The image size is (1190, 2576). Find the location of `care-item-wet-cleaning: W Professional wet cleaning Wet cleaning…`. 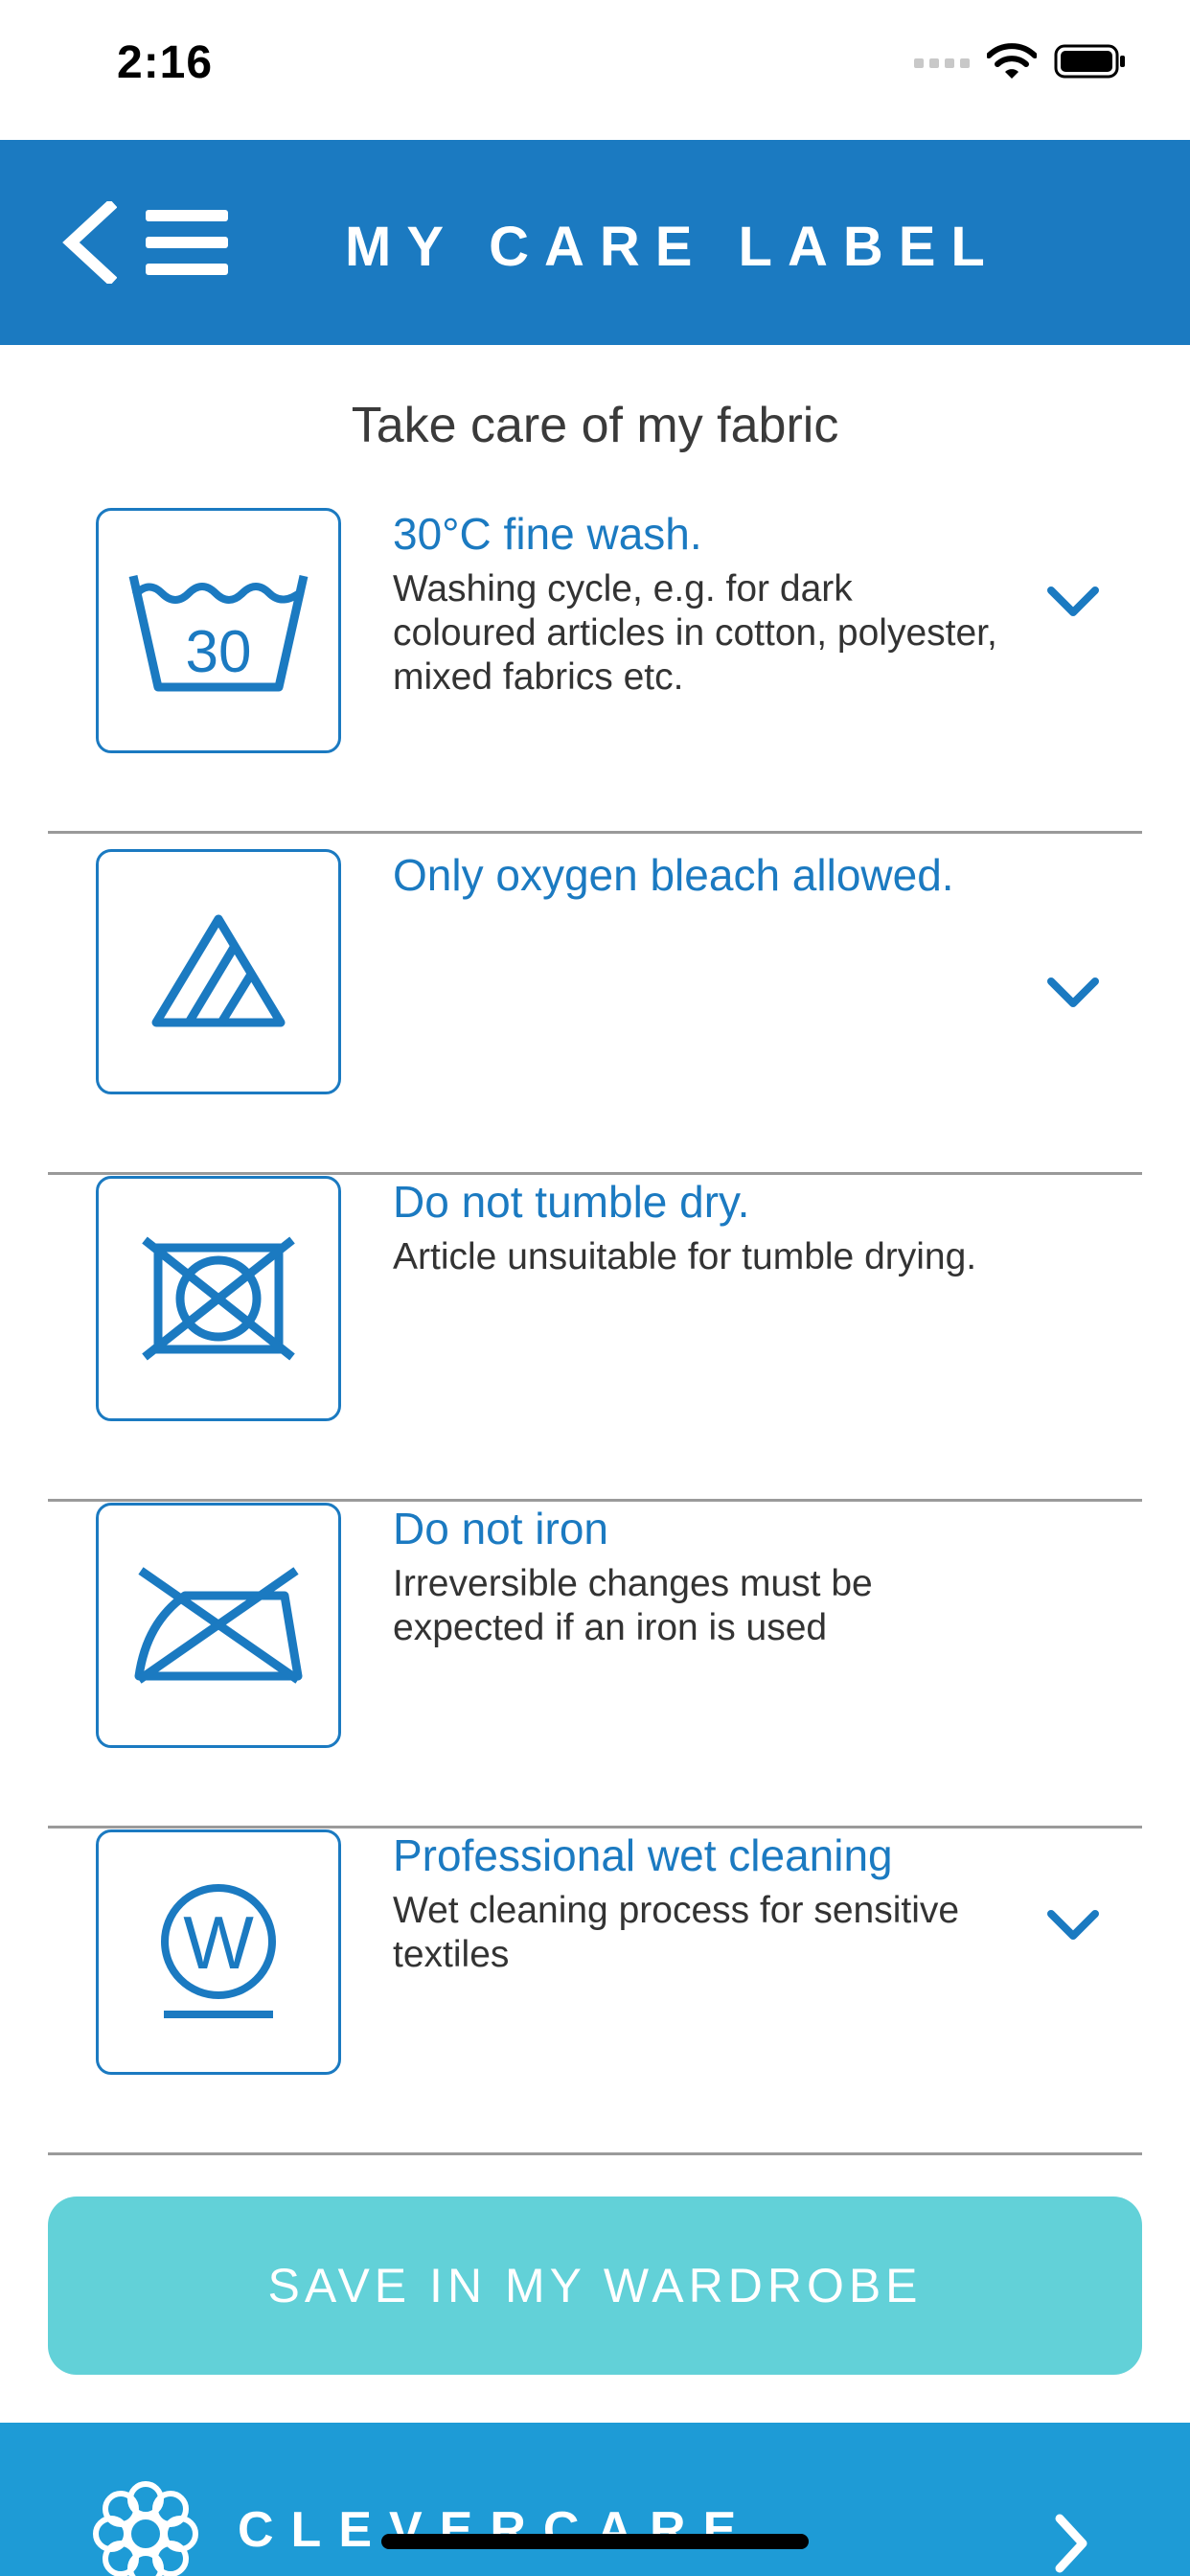

care-item-wet-cleaning: W Professional wet cleaning Wet cleaning… is located at coordinates (595, 1992).